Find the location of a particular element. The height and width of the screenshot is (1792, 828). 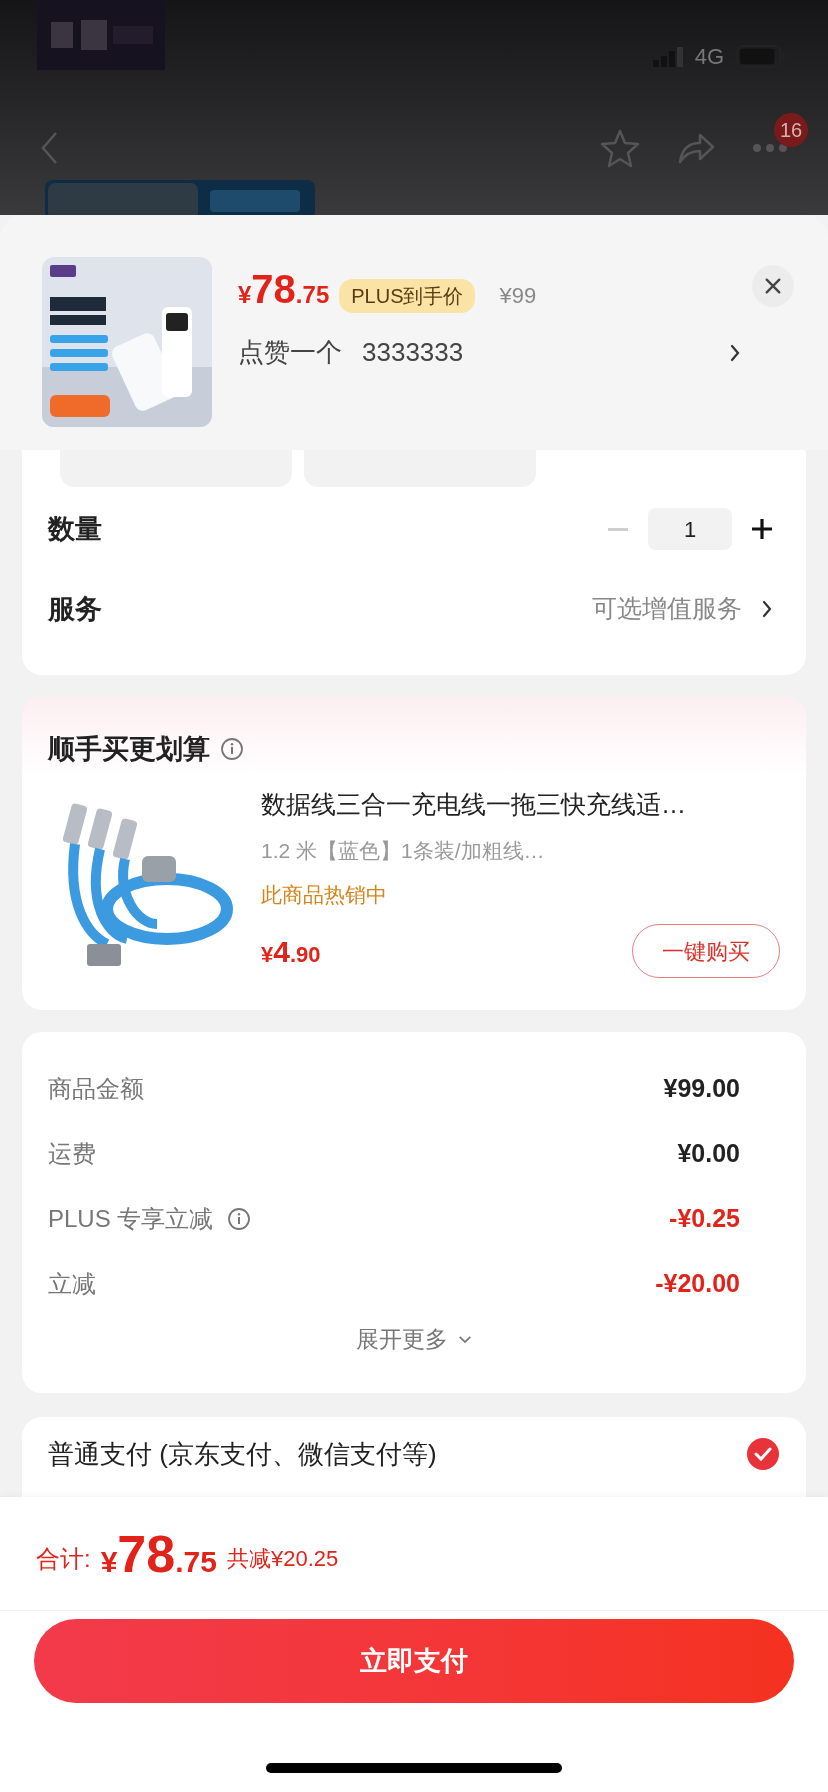

plus-icon is located at coordinates (762, 529).